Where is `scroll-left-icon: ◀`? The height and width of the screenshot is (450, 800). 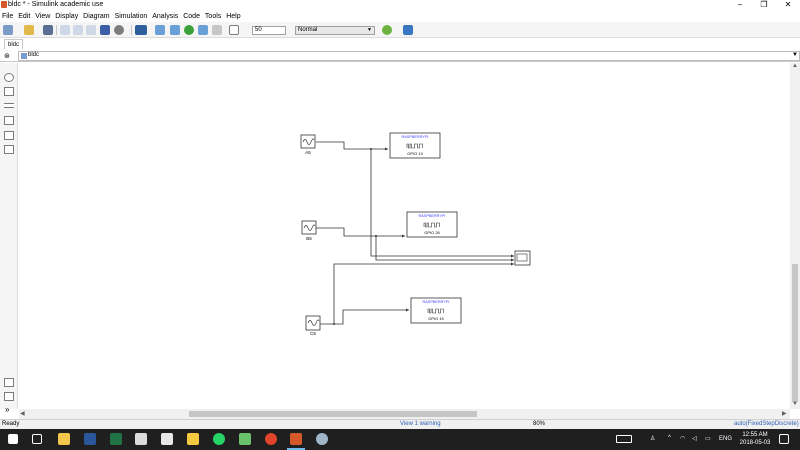
scroll-left-icon: ◀ is located at coordinates (22, 413).